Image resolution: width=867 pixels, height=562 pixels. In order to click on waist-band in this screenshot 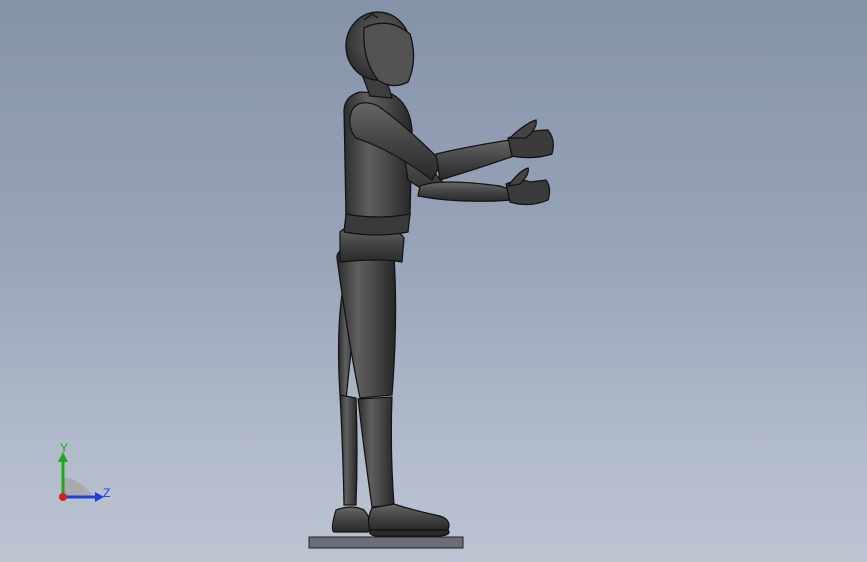, I will do `click(377, 224)`.